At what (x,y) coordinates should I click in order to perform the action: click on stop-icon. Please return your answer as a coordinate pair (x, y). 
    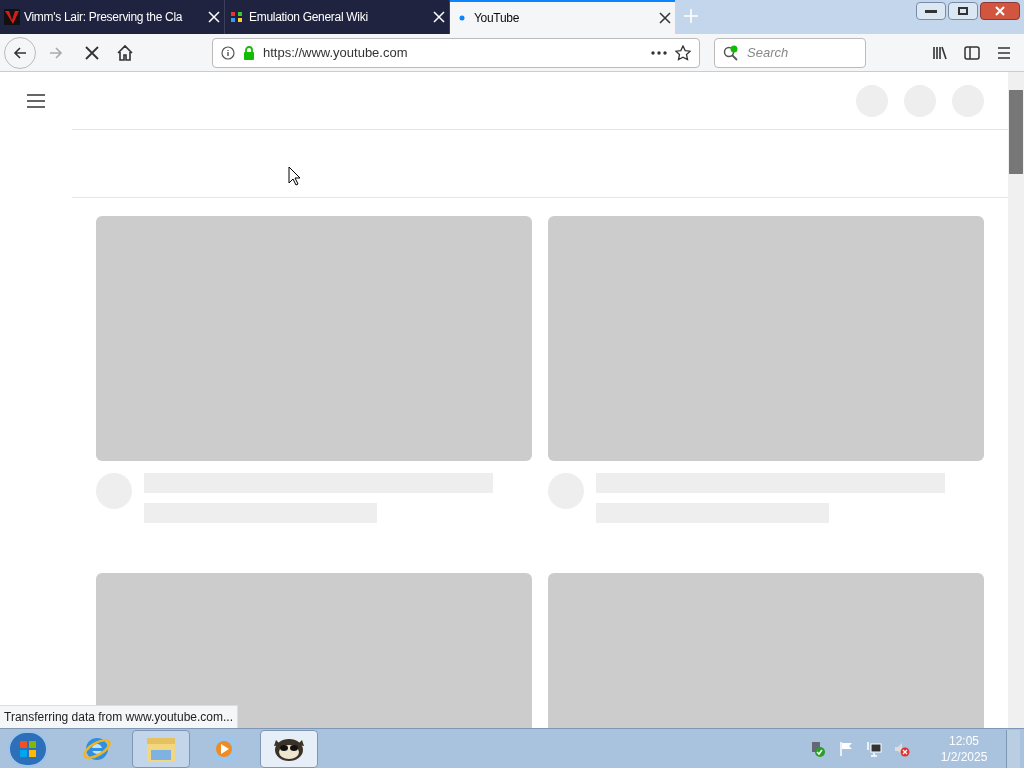
    Looking at the image, I should click on (92, 52).